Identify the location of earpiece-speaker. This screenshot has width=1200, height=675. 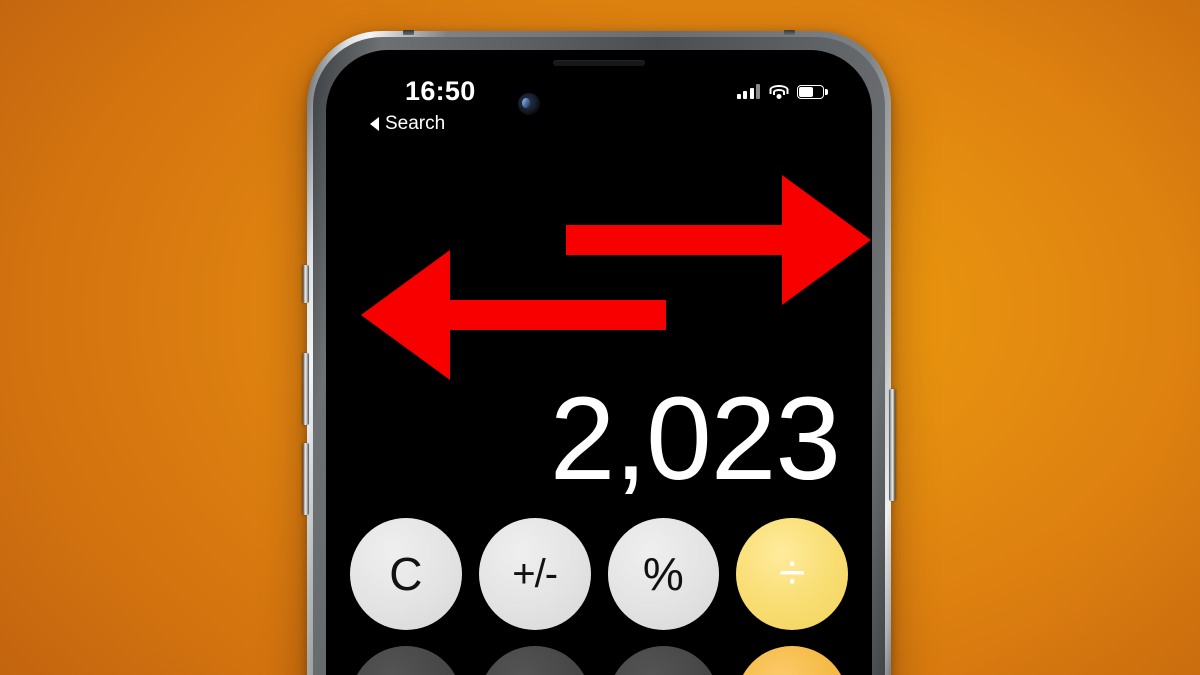
(599, 63).